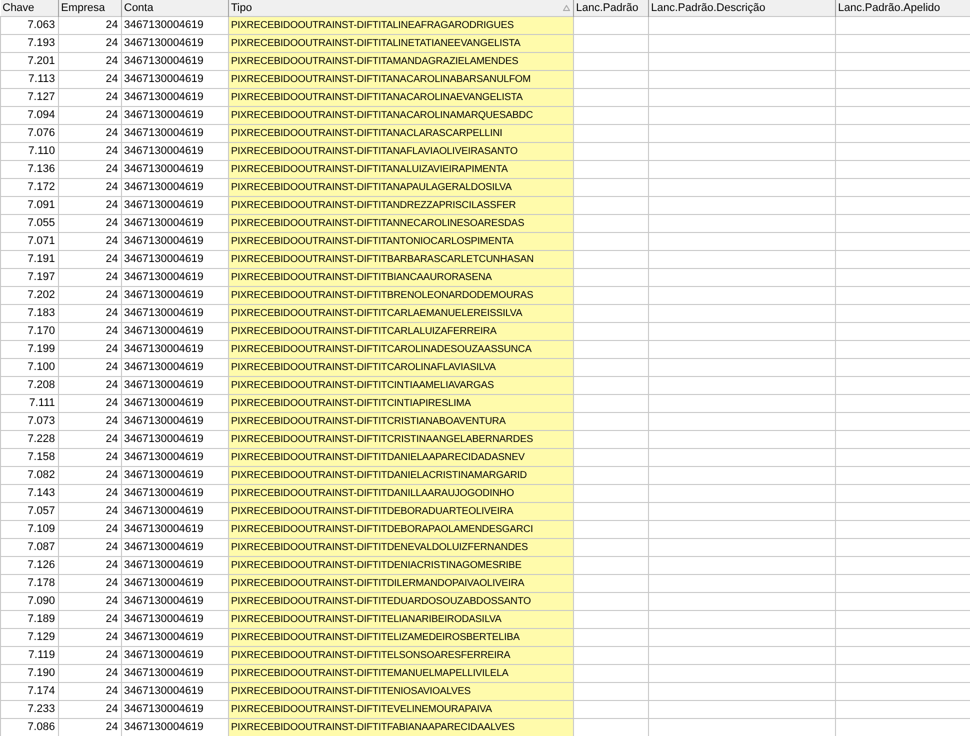 The width and height of the screenshot is (970, 736). What do you see at coordinates (29, 259) in the screenshot?
I see `table-cell: 7.191` at bounding box center [29, 259].